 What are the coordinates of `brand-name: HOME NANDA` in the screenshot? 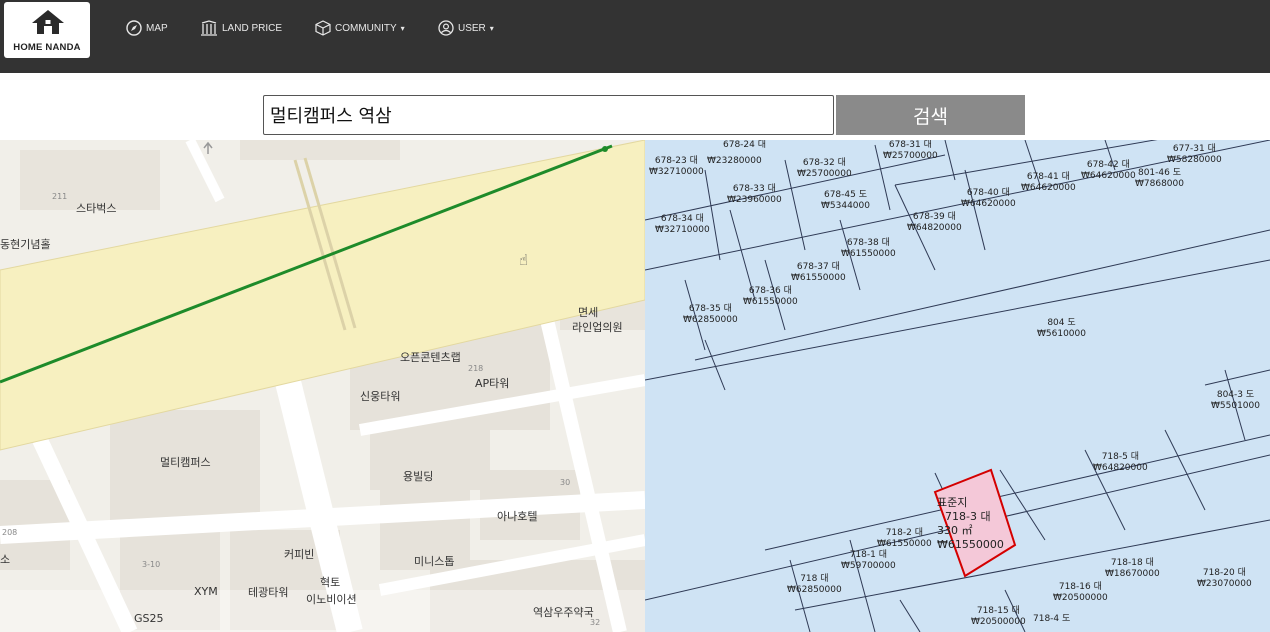 It's located at (47, 47).